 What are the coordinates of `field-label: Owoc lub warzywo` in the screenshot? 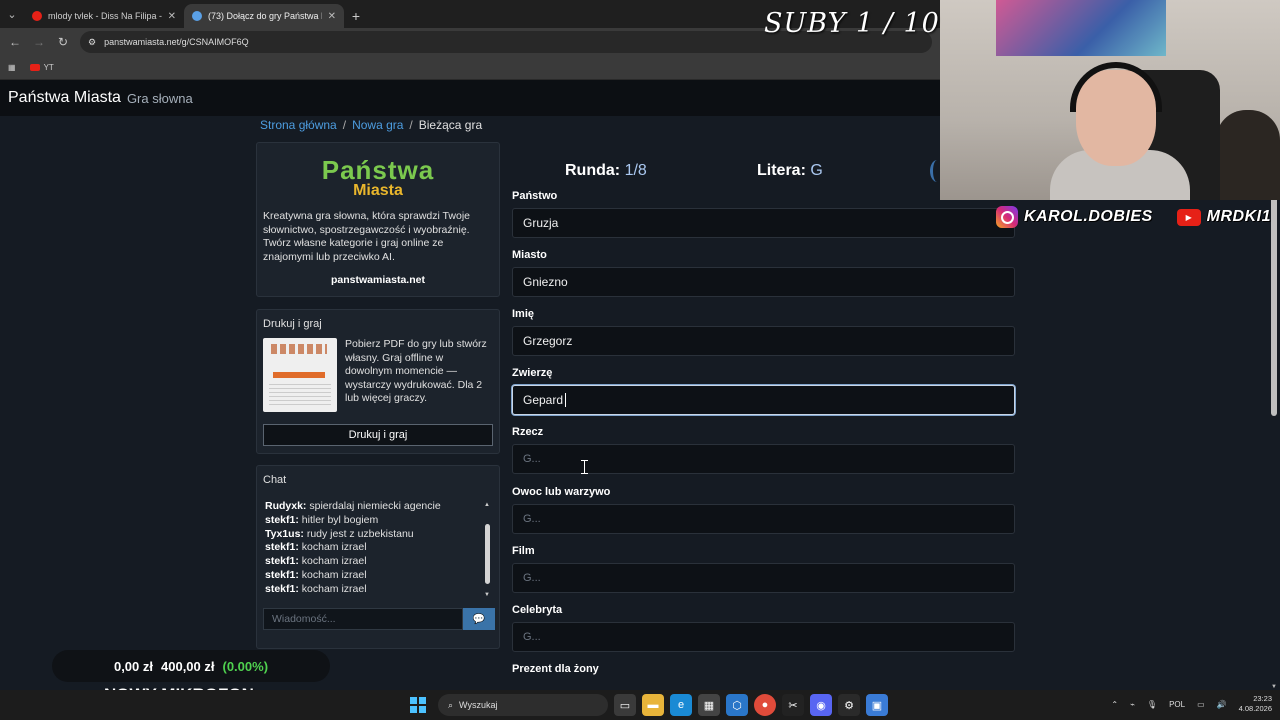 It's located at (561, 492).